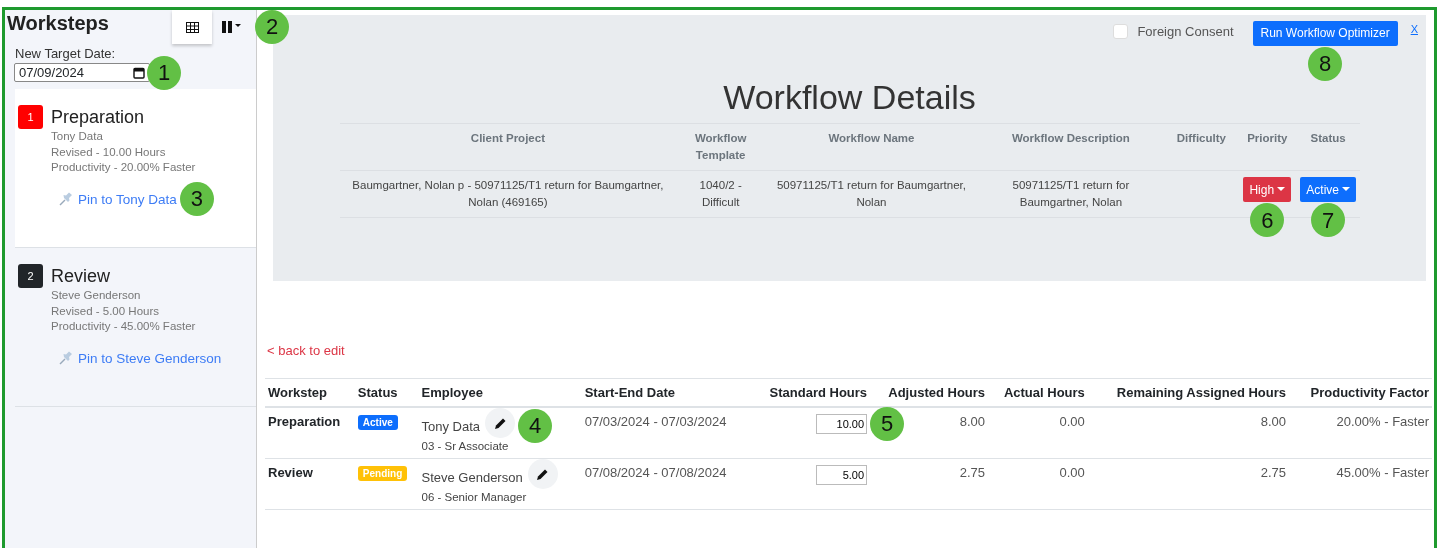 Image resolution: width=1445 pixels, height=548 pixels. I want to click on column-header: Priority, so click(1267, 138).